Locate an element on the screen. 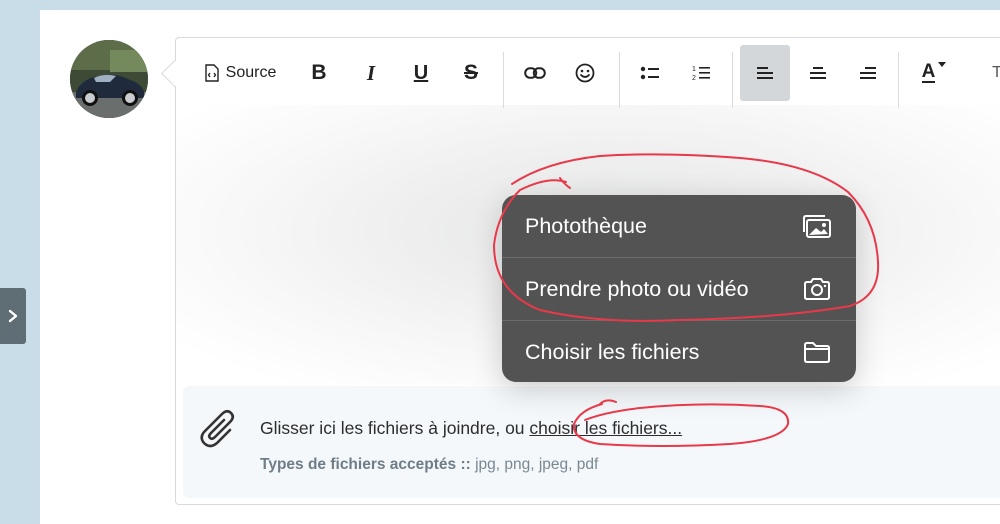 Image resolution: width=1000 pixels, height=524 pixels. chevron-right-icon is located at coordinates (13, 316).